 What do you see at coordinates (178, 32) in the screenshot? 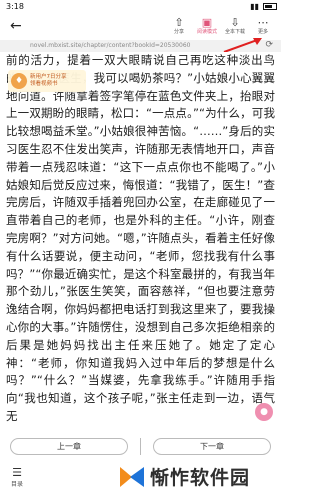
I see `share-label: 分享` at bounding box center [178, 32].